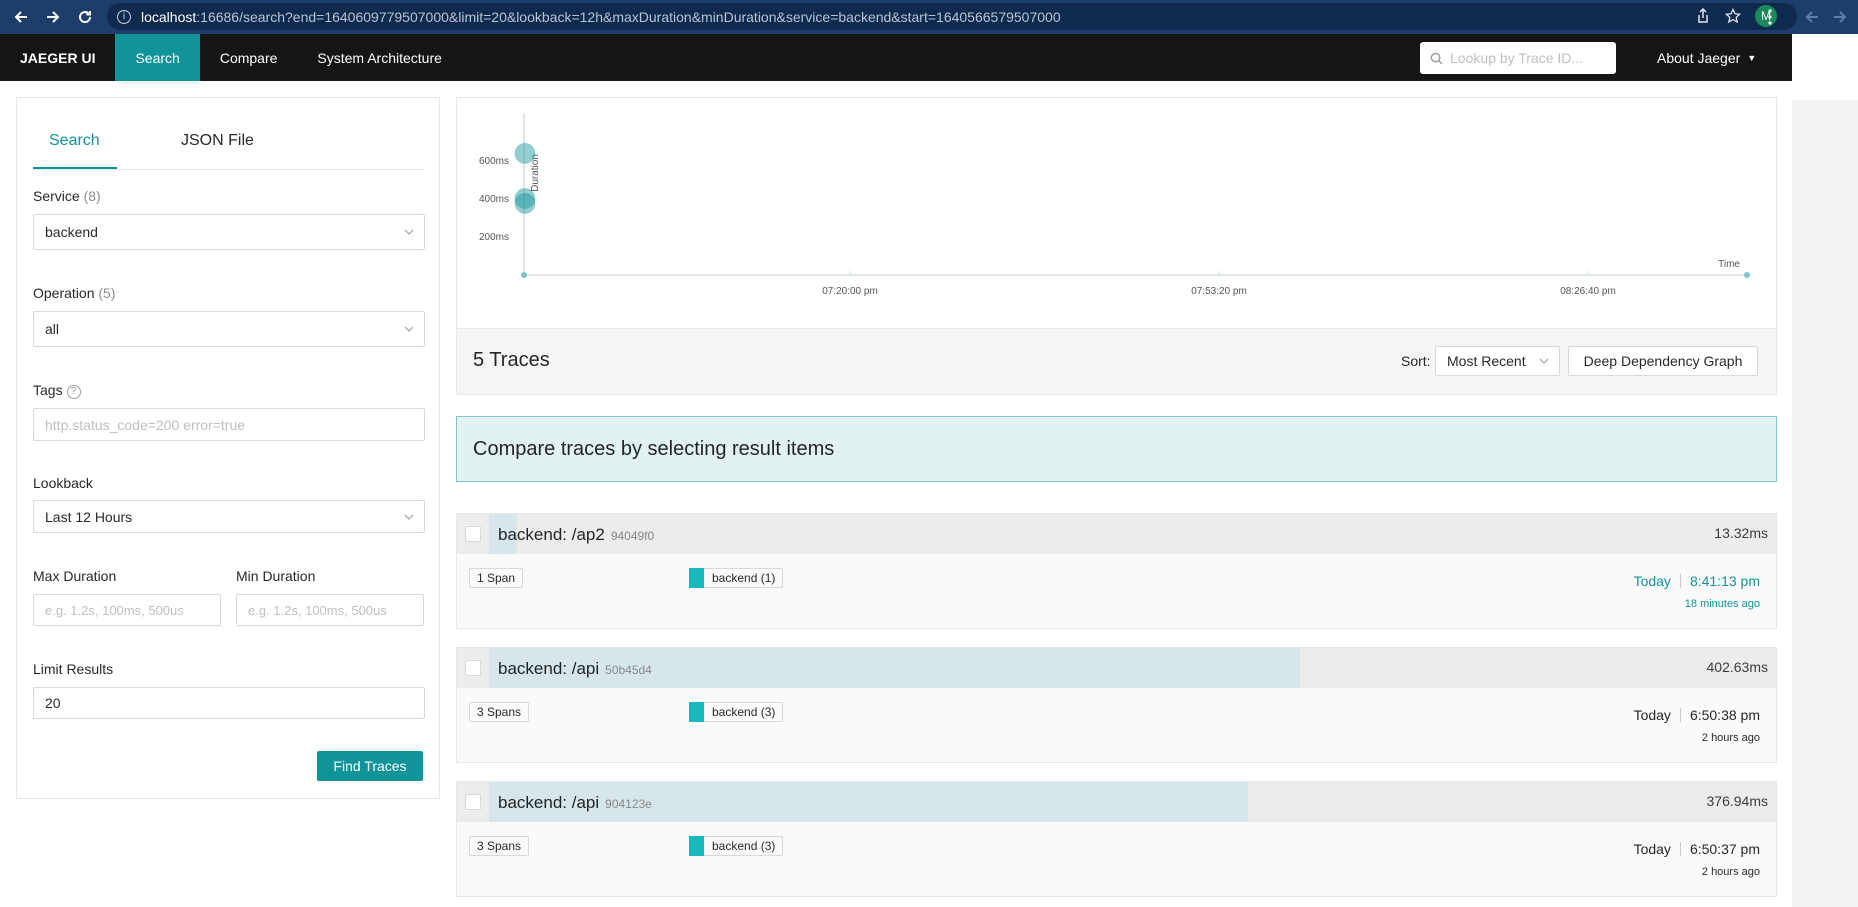 This screenshot has height=907, width=1858. I want to click on tags-input: http.status_code=200 error=true, so click(229, 424).